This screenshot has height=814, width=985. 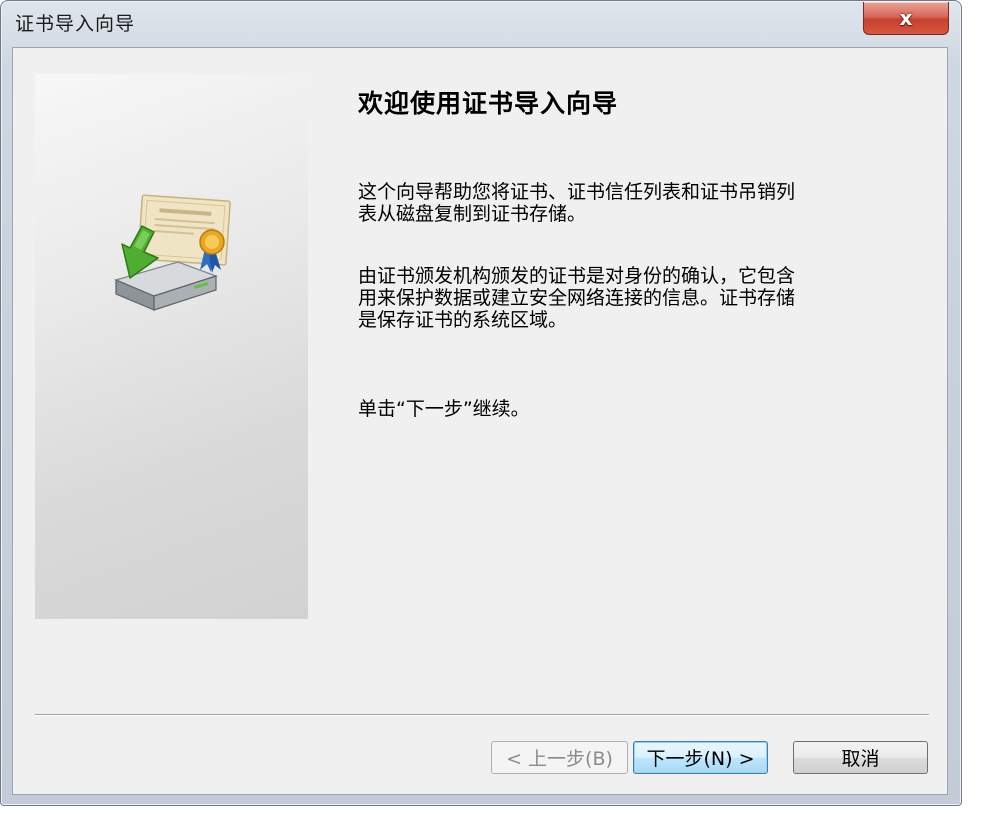 What do you see at coordinates (75, 24) in the screenshot?
I see `window-title: 证书导入向导` at bounding box center [75, 24].